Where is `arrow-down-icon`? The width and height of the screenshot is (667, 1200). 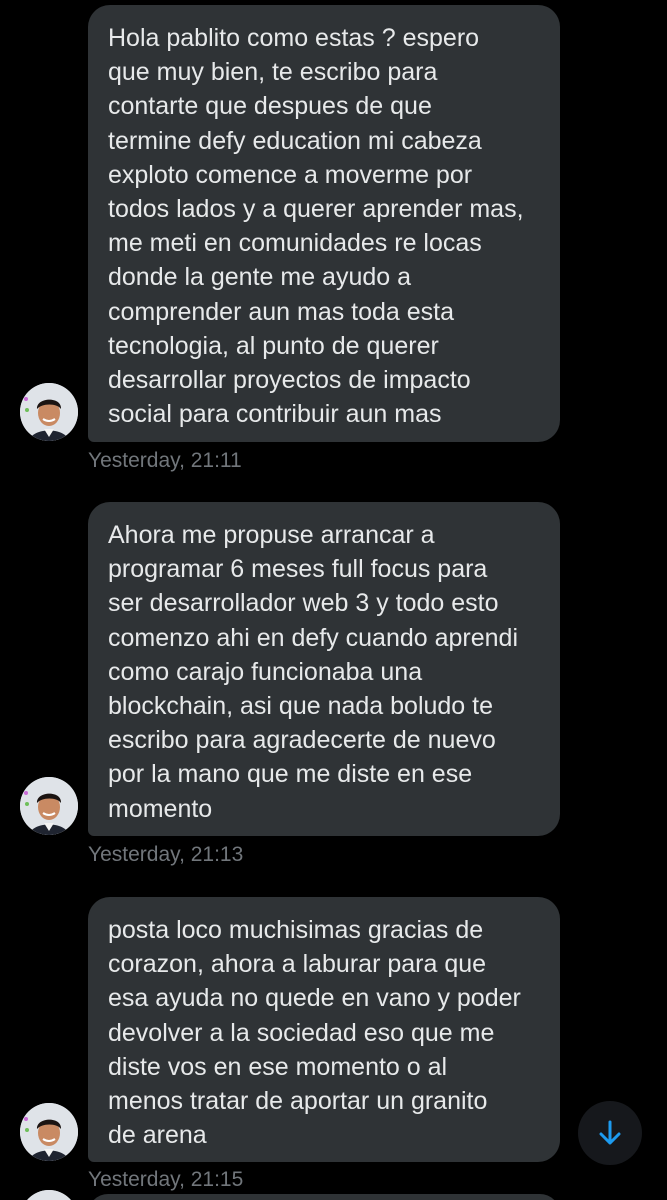
arrow-down-icon is located at coordinates (610, 1132).